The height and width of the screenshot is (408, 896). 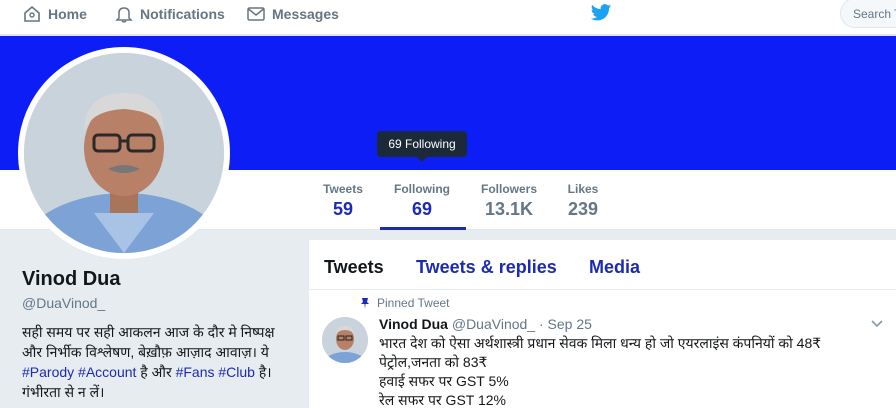 I want to click on tab-media: Media, so click(x=614, y=267).